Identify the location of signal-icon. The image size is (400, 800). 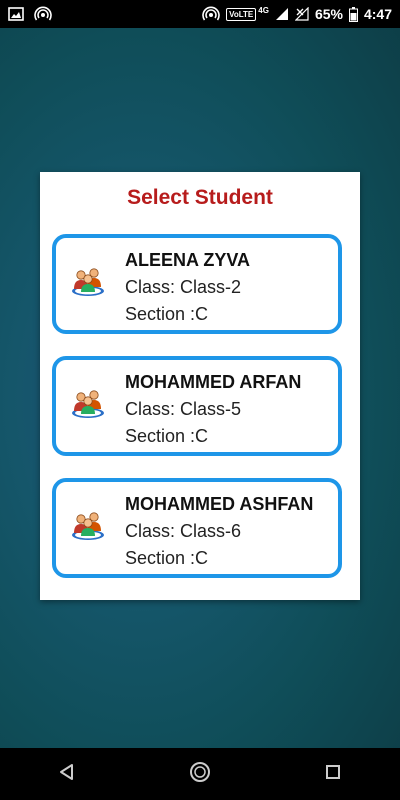
(282, 14).